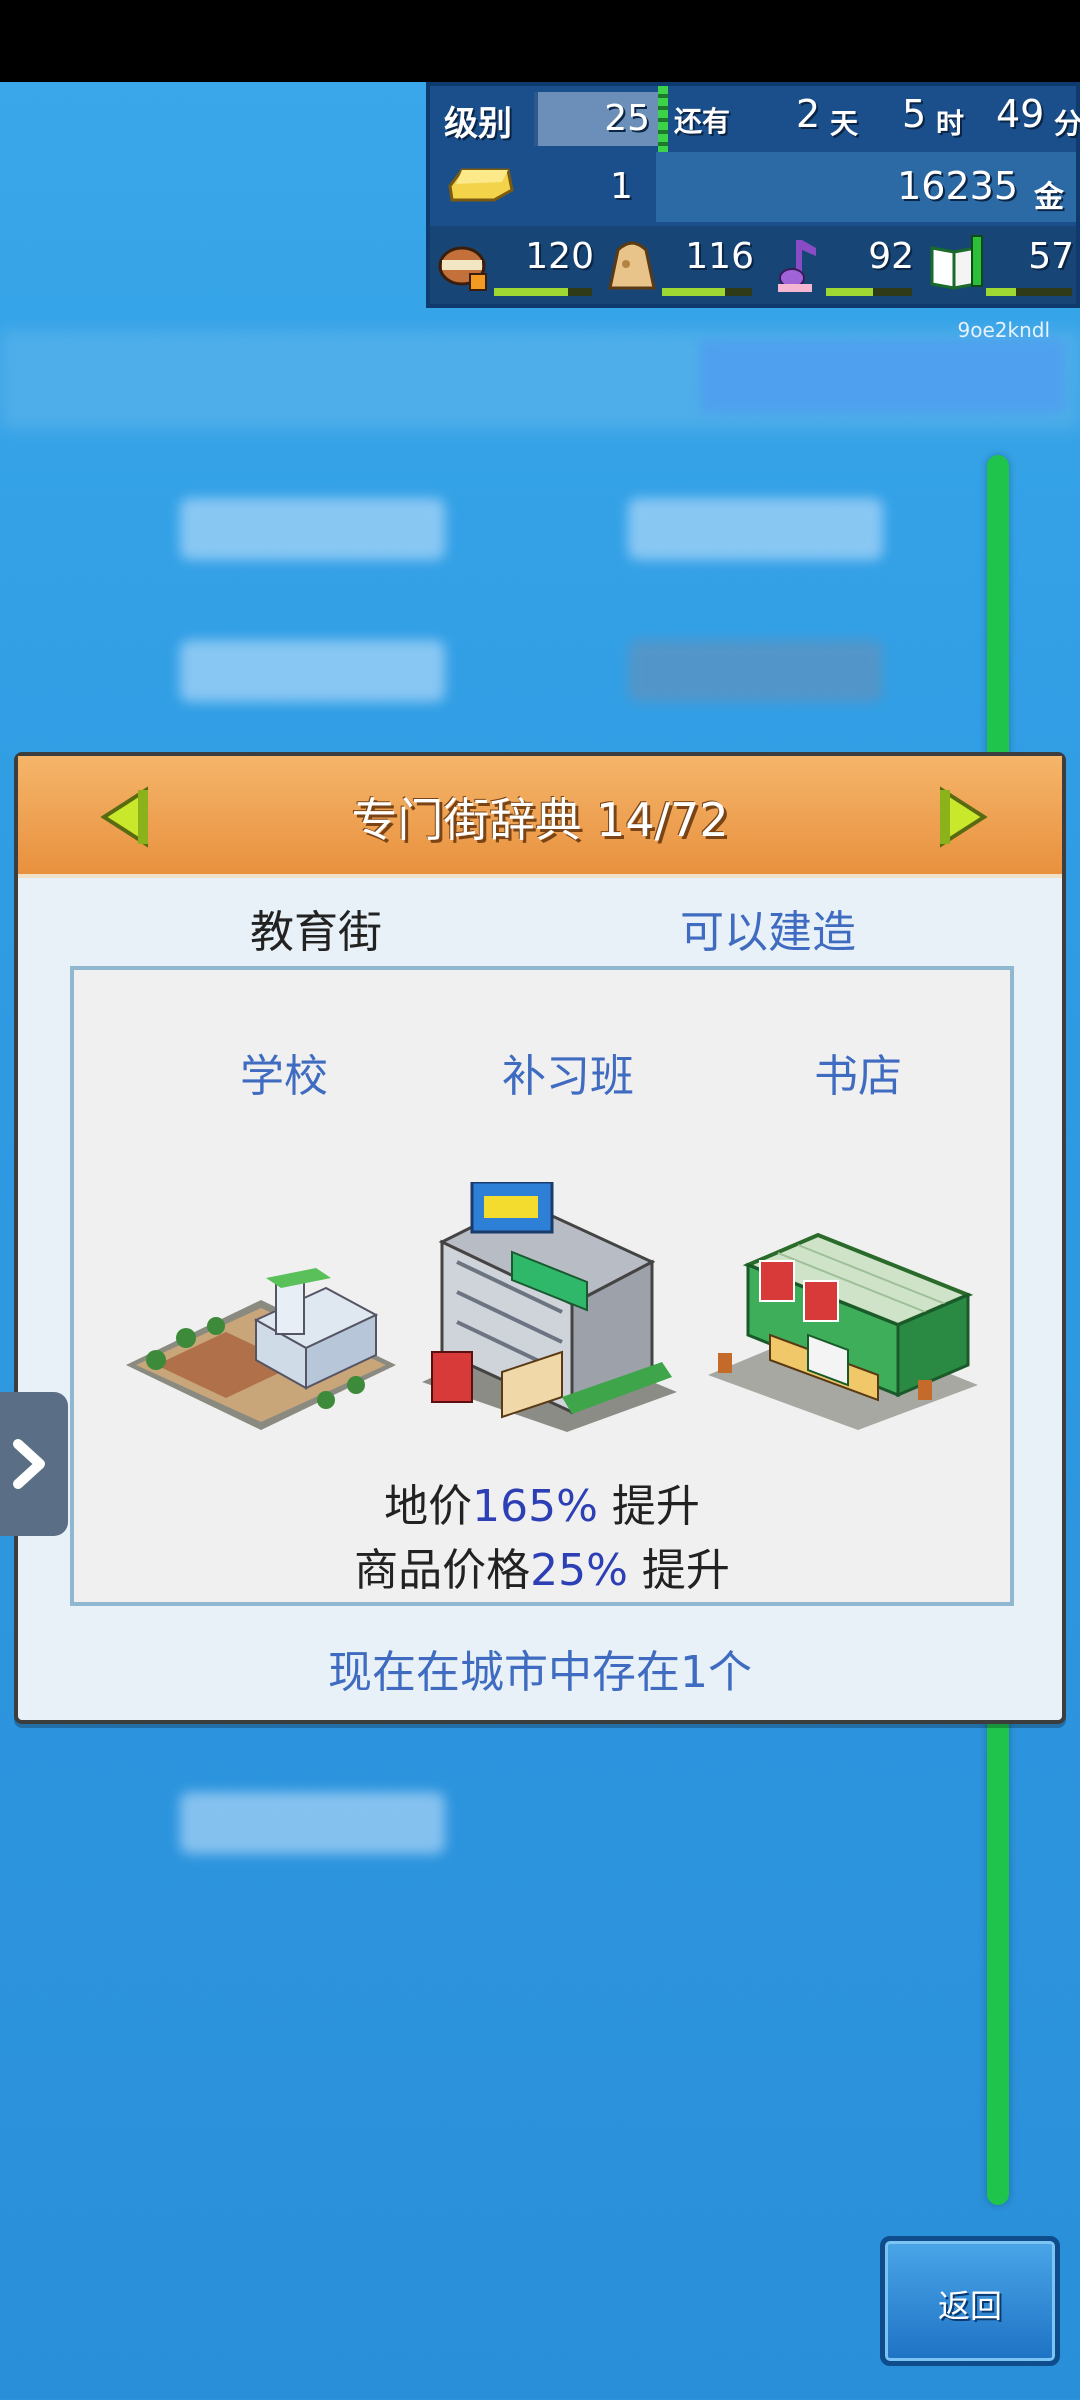 The height and width of the screenshot is (2400, 1080). Describe the element at coordinates (1020, 114) in the screenshot. I see `minutes-value: 49` at that location.